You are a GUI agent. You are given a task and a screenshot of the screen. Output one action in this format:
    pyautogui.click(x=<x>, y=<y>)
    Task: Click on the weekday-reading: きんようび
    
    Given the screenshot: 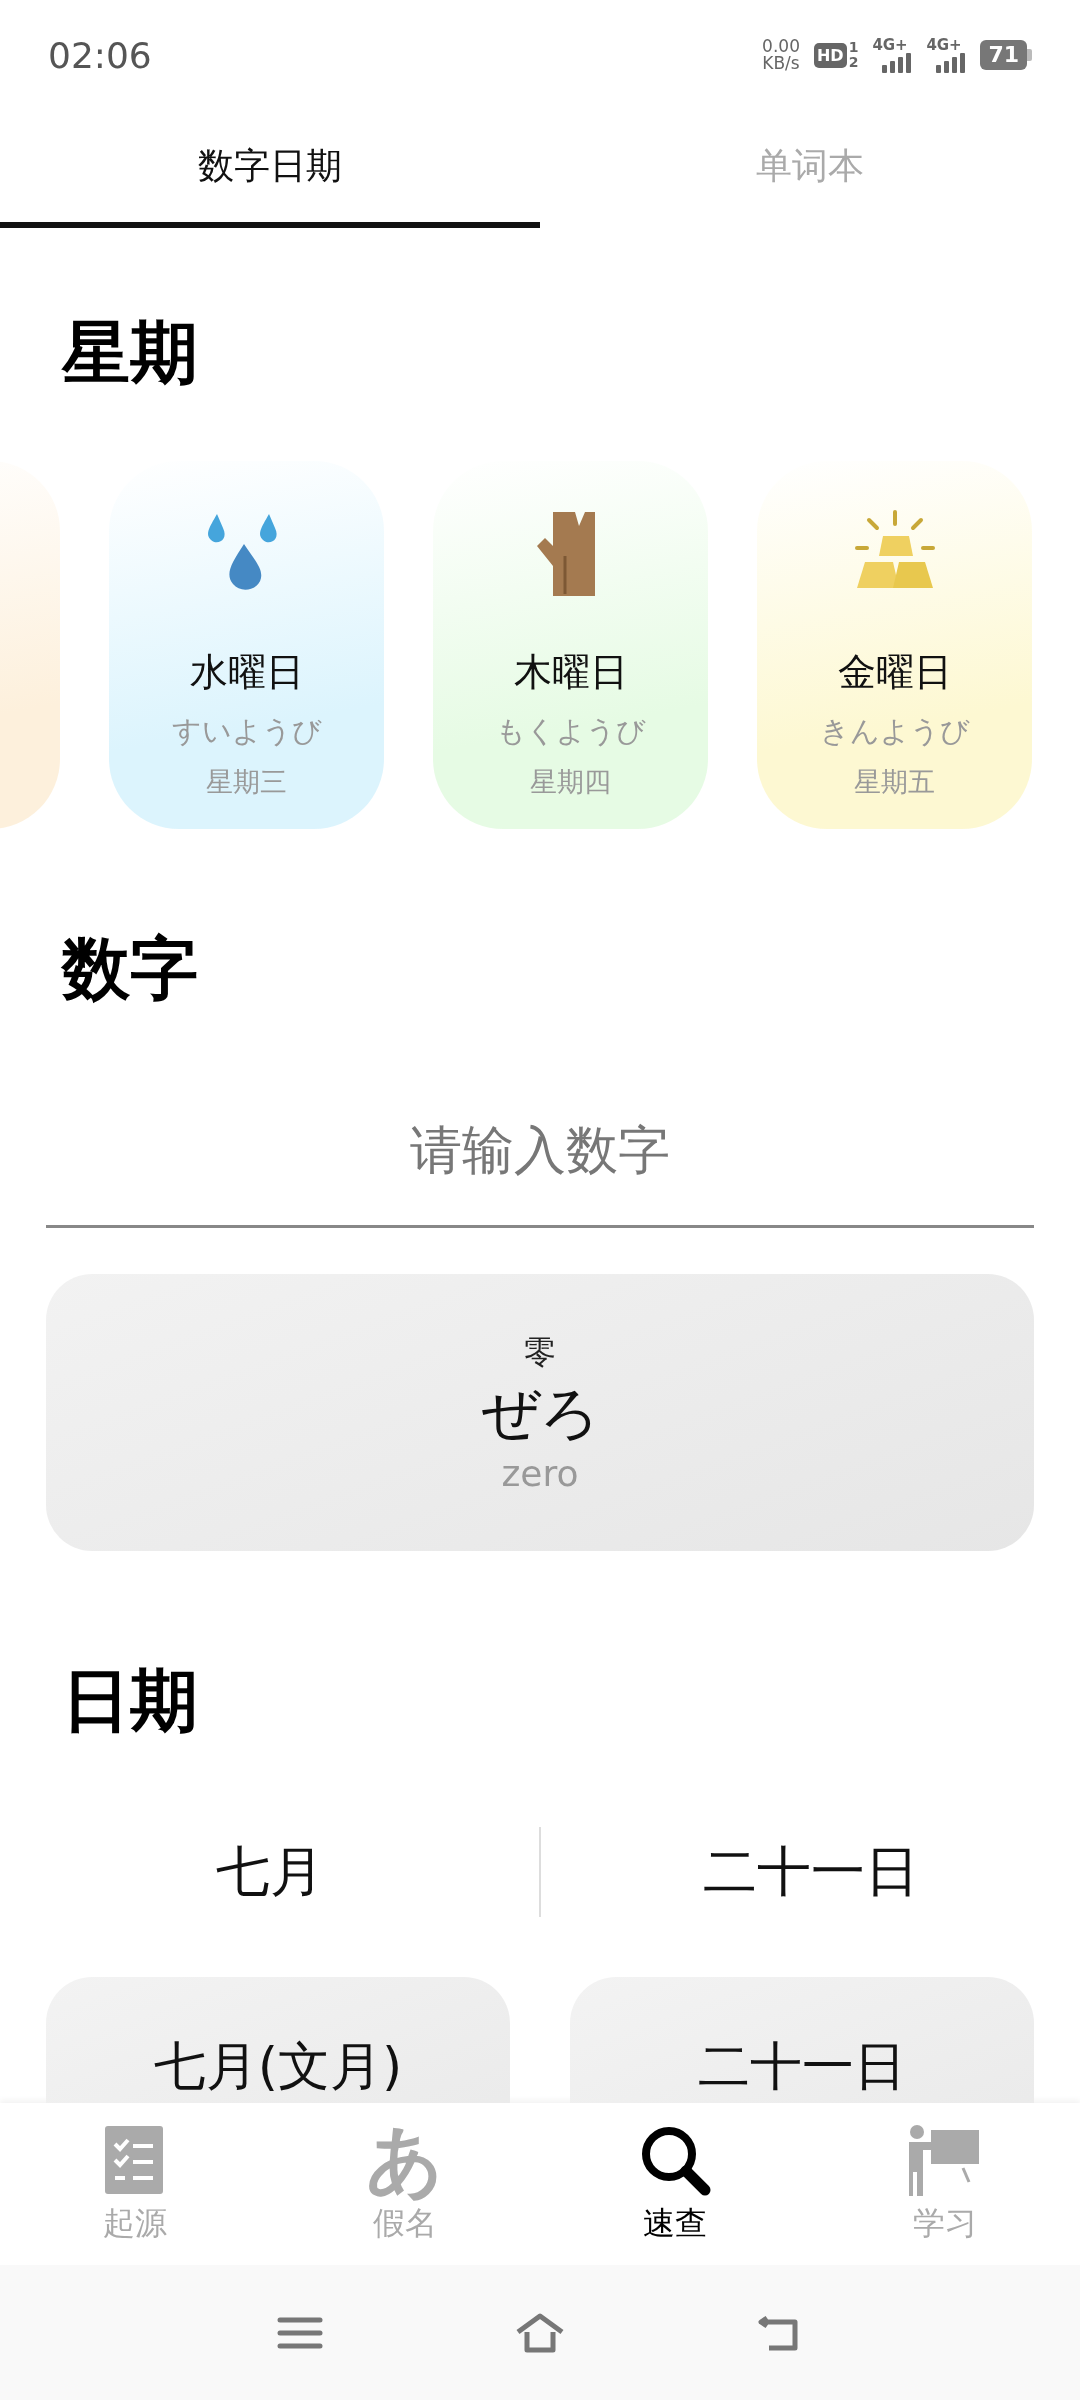 What is the action you would take?
    pyautogui.click(x=894, y=731)
    